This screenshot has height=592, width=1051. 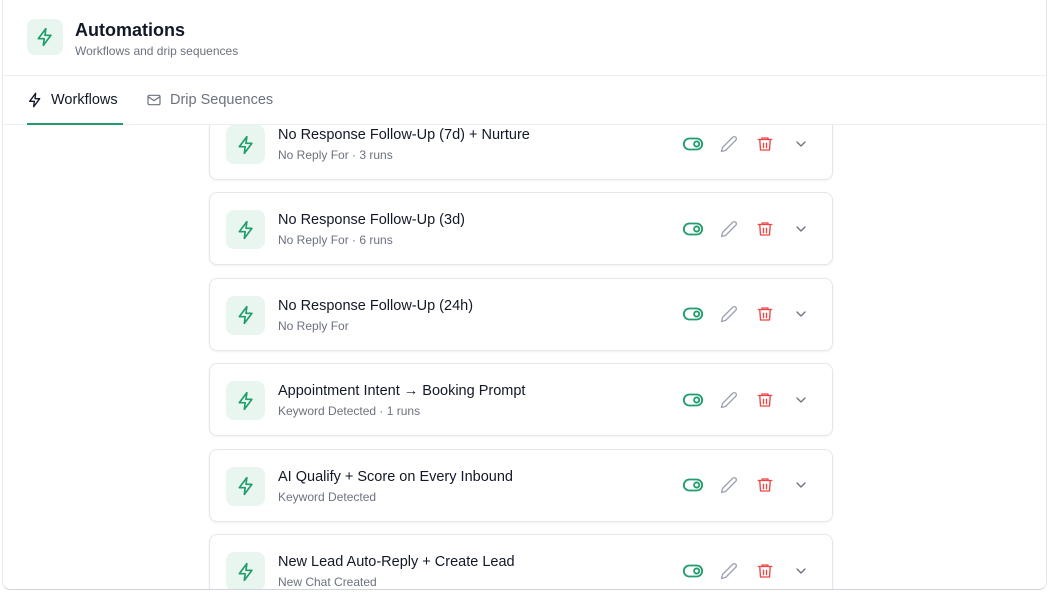 I want to click on page-subtitle: Workflows and drip sequences, so click(x=157, y=51).